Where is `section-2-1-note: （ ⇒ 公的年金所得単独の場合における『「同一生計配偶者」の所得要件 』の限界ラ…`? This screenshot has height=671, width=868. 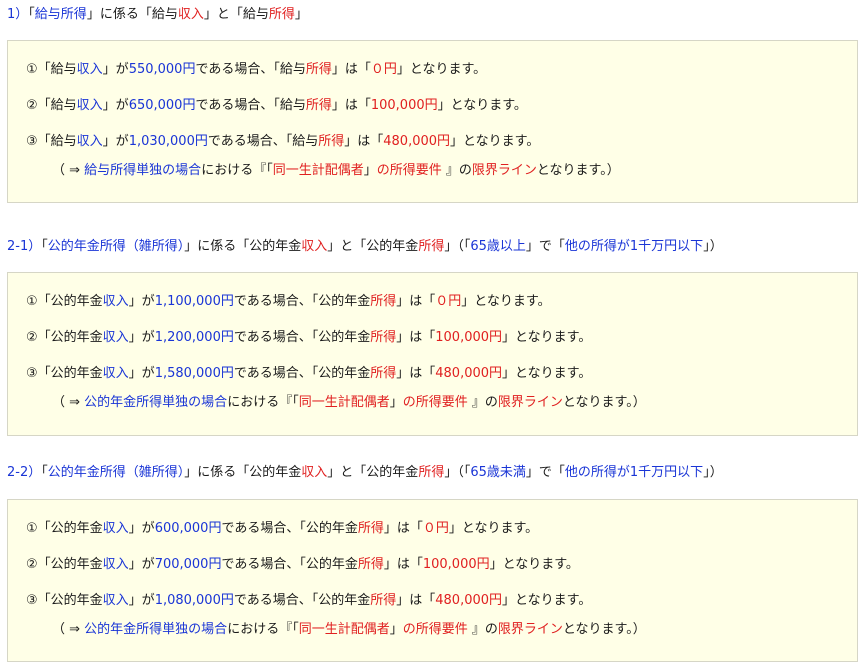 section-2-1-note: （ ⇒ 公的年金所得単独の場合における『「同一生計配偶者」の所得要件 』の限界ラ… is located at coordinates (349, 403).